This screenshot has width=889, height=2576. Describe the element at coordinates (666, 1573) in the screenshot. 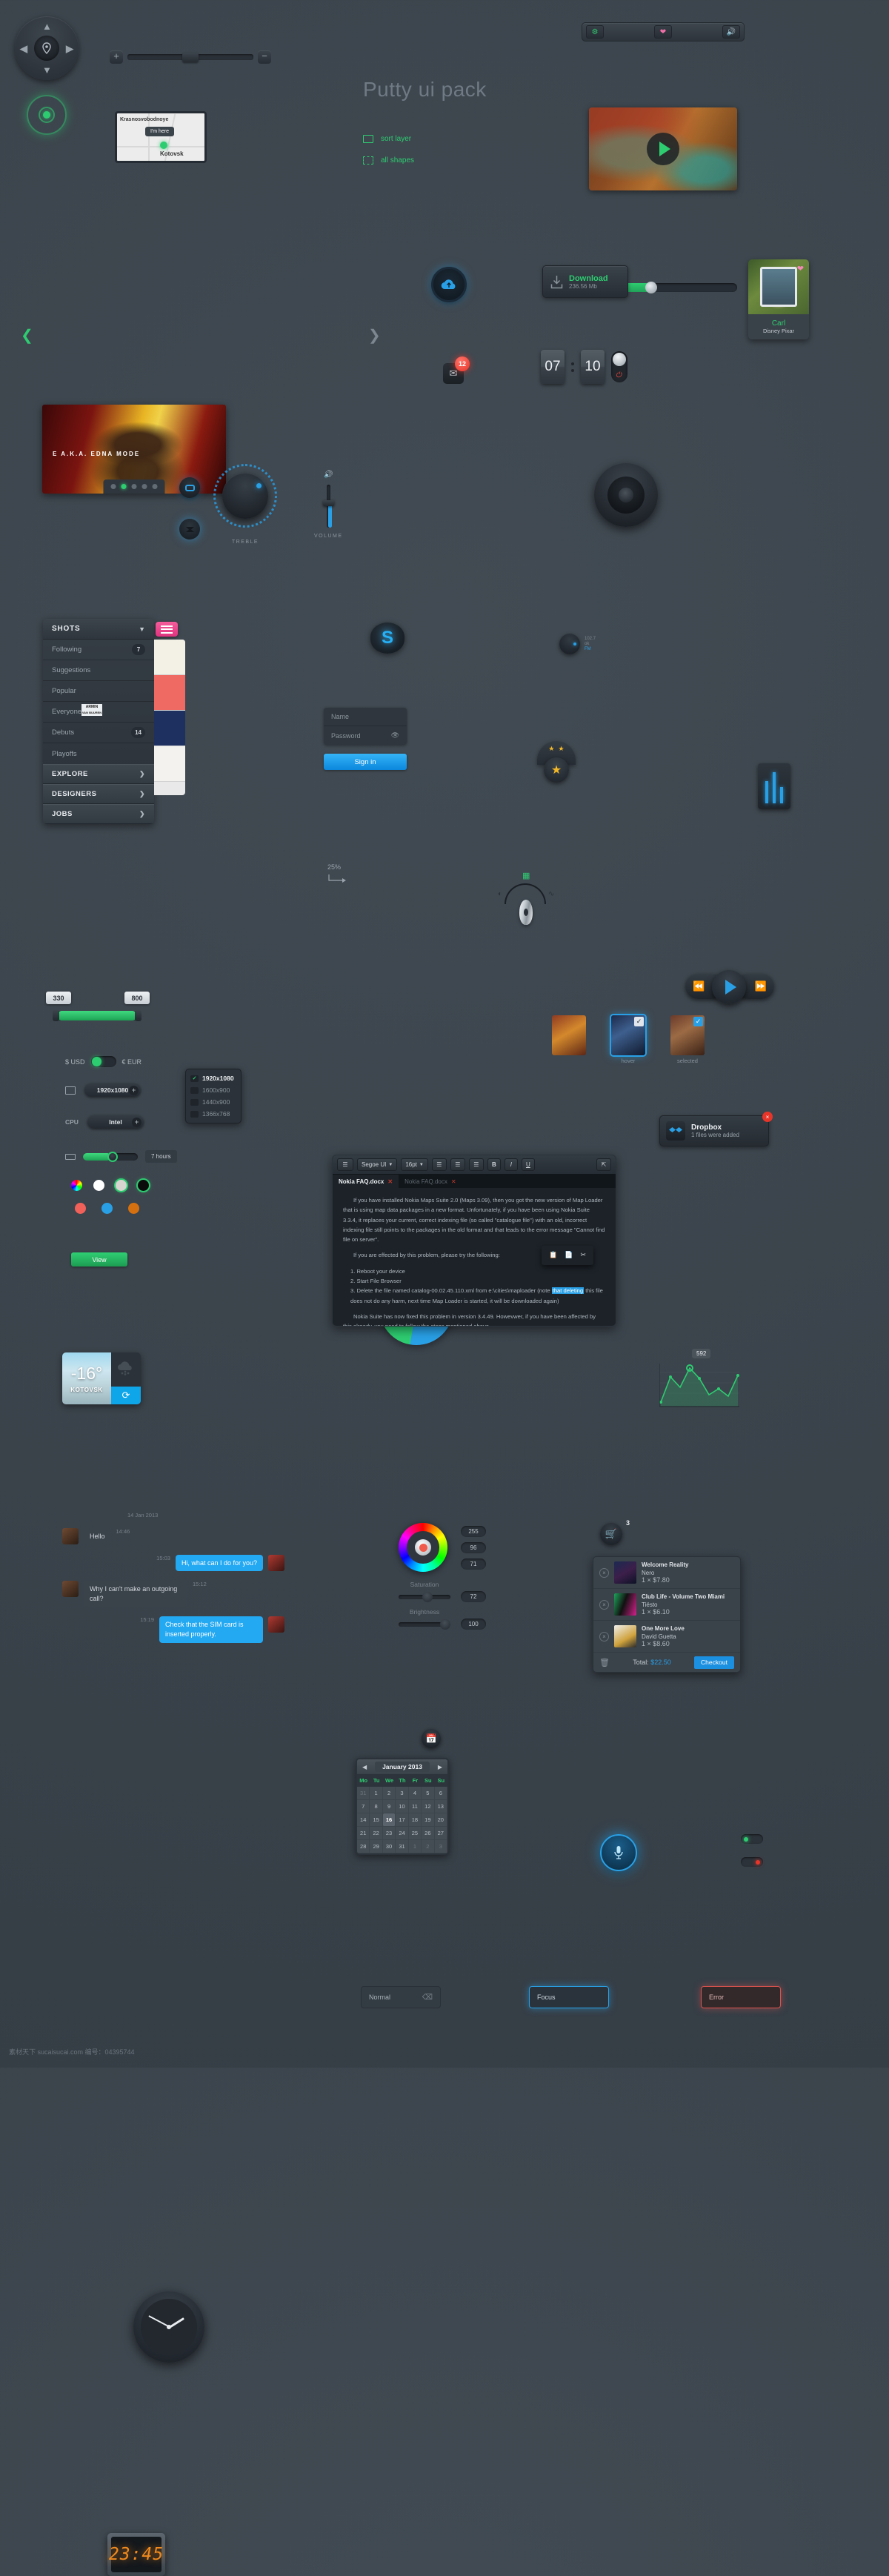

I see `cart-item: × Welcome Reality Nero 1 × $7.80` at that location.